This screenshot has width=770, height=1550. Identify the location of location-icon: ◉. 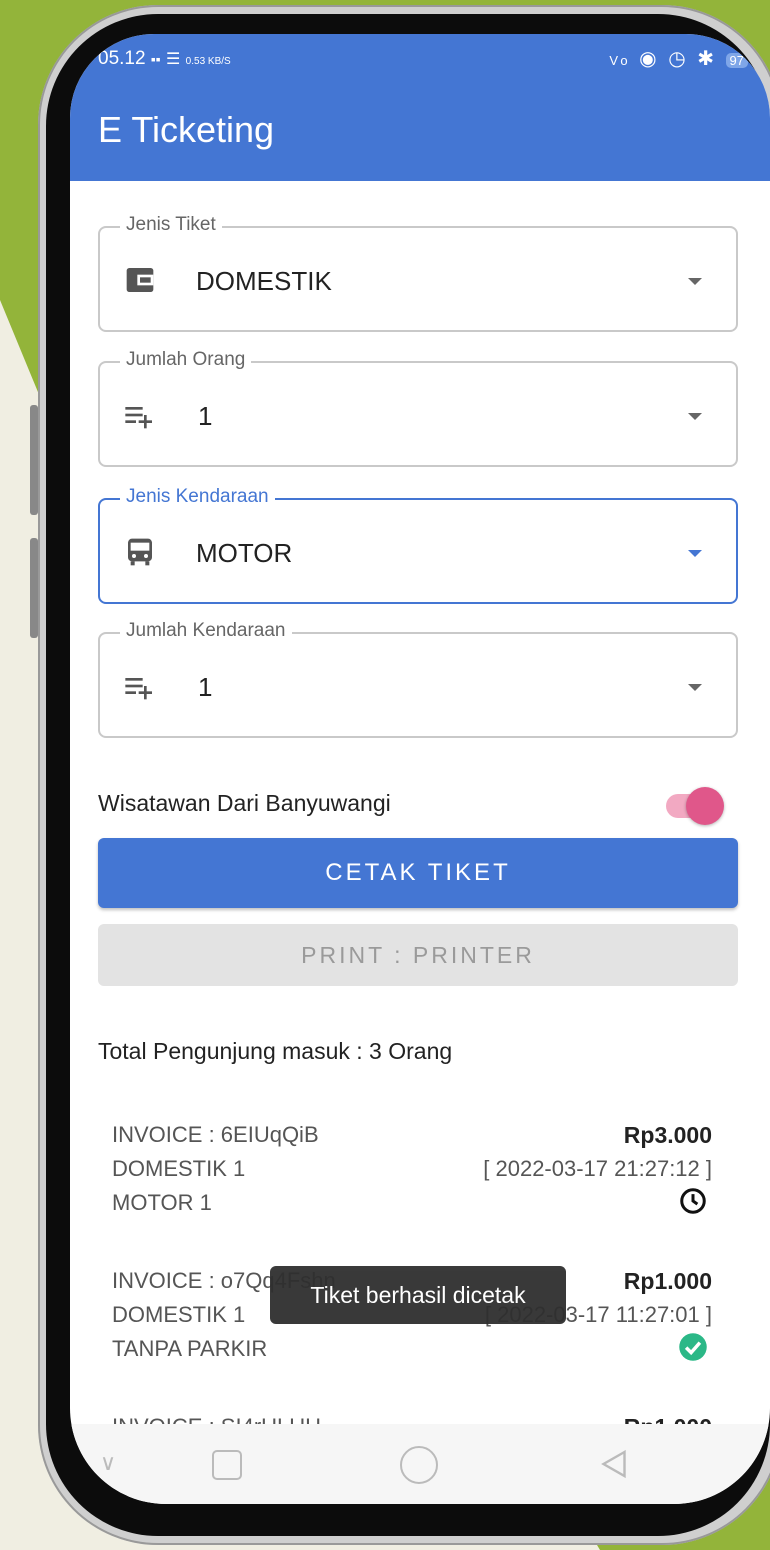
(649, 59).